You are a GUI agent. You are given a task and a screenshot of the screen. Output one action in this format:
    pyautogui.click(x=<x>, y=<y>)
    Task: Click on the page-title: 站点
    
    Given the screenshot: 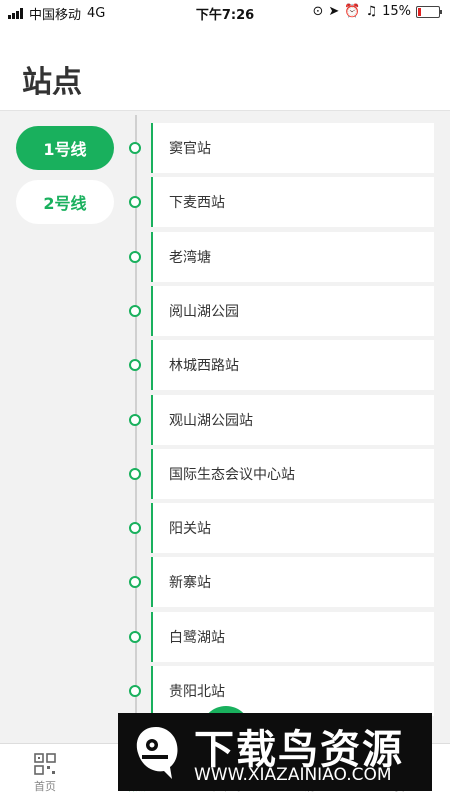 What is the action you would take?
    pyautogui.click(x=52, y=82)
    